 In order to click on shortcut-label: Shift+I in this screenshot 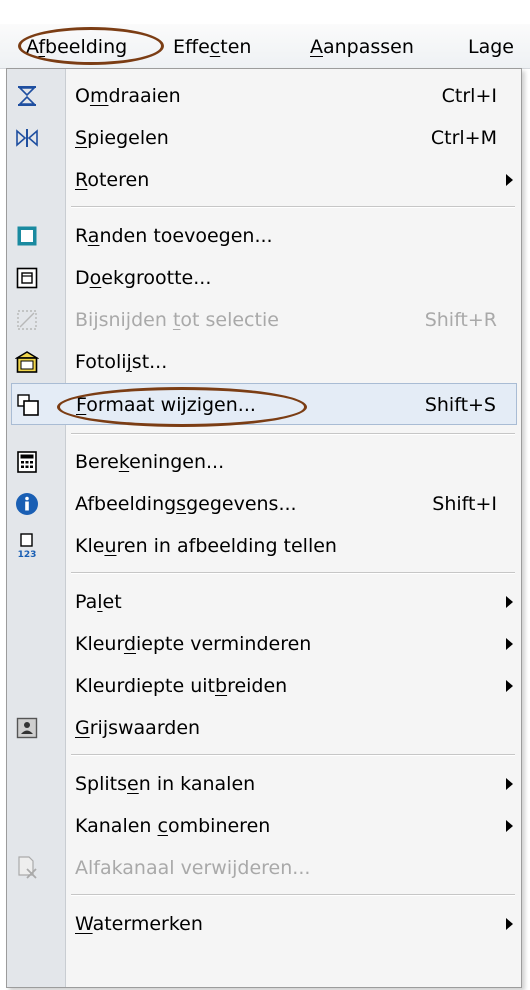, I will do `click(464, 504)`.